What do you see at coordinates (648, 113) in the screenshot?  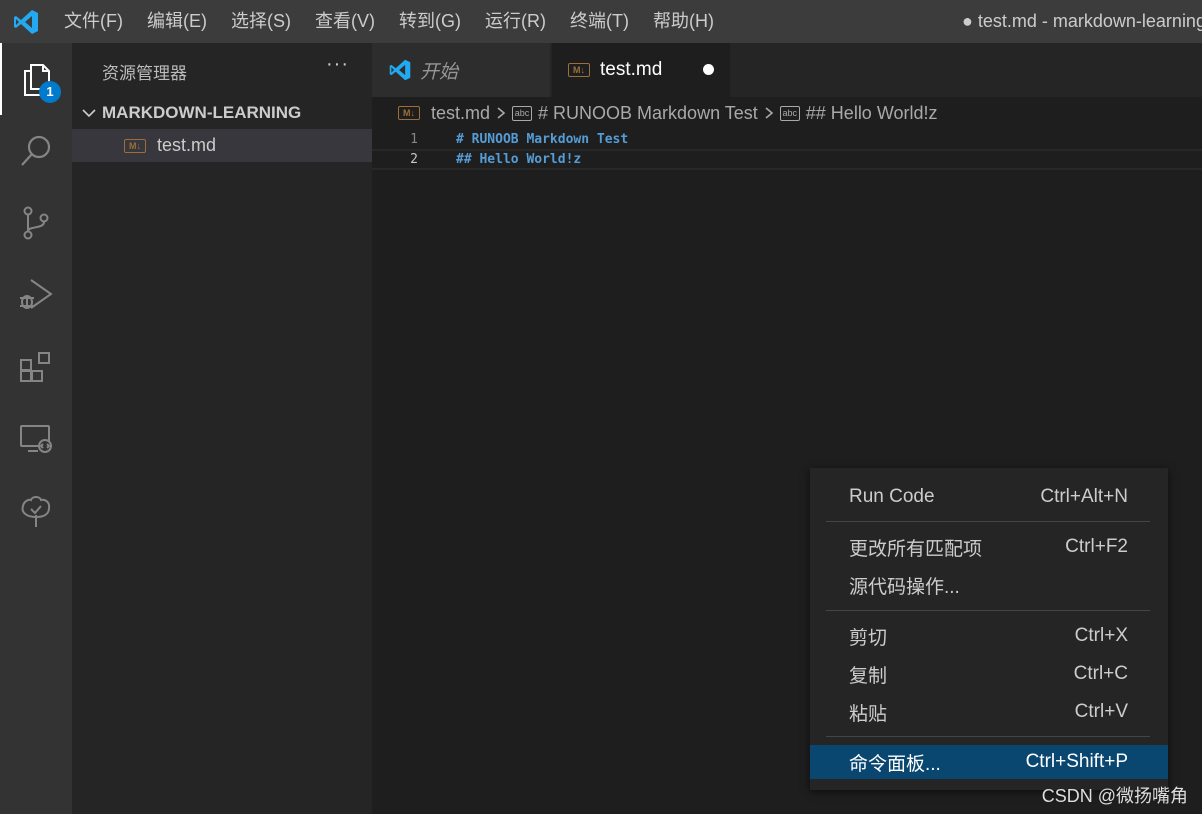 I see `breadcrumb-heading-1: # RUNOOB Markdown Test` at bounding box center [648, 113].